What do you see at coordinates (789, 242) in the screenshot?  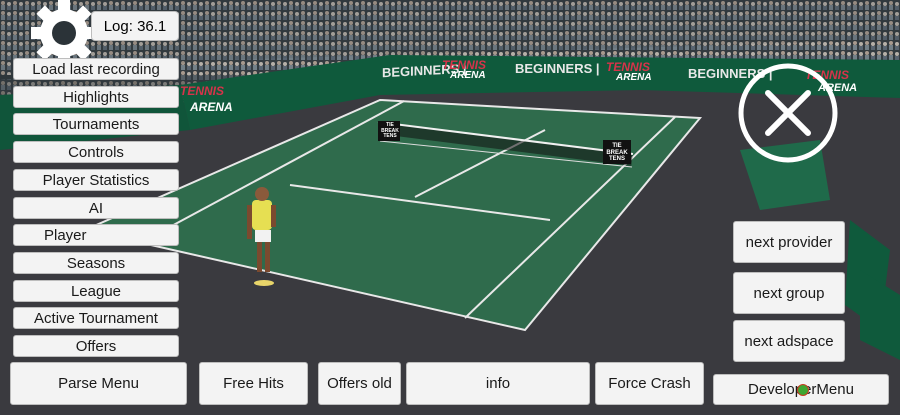 I see `next-provider-button: next provider` at bounding box center [789, 242].